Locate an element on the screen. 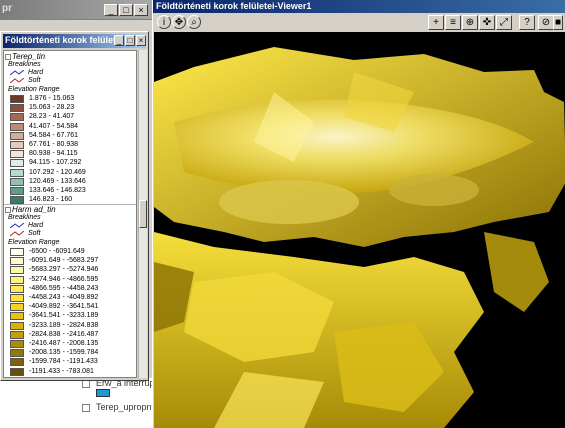 The height and width of the screenshot is (428, 565). legend-class-row: -5274.946 - -4866.595 is located at coordinates (72, 280).